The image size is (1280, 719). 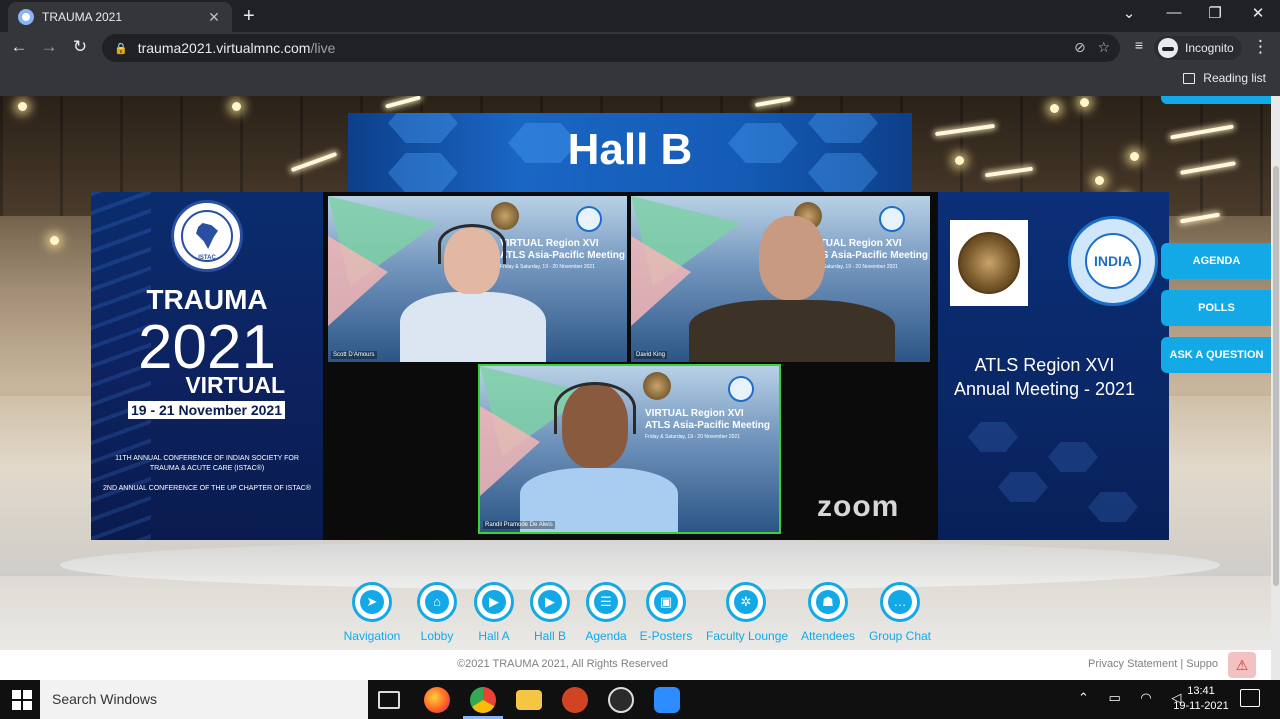 What do you see at coordinates (1129, 13) in the screenshot?
I see `tab-search-chevron-icon: ⌄` at bounding box center [1129, 13].